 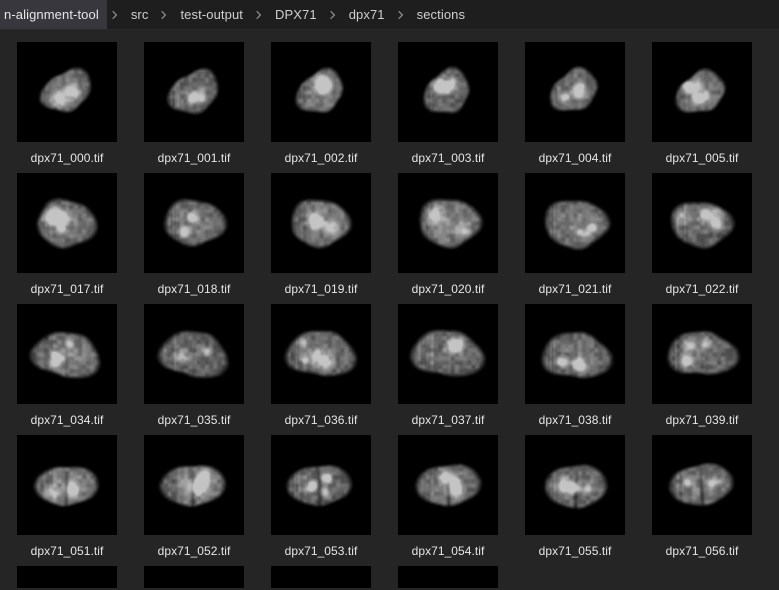 What do you see at coordinates (53, 14) in the screenshot?
I see `breadcrumb-item-n-alignment-tool: n-alignment-tool` at bounding box center [53, 14].